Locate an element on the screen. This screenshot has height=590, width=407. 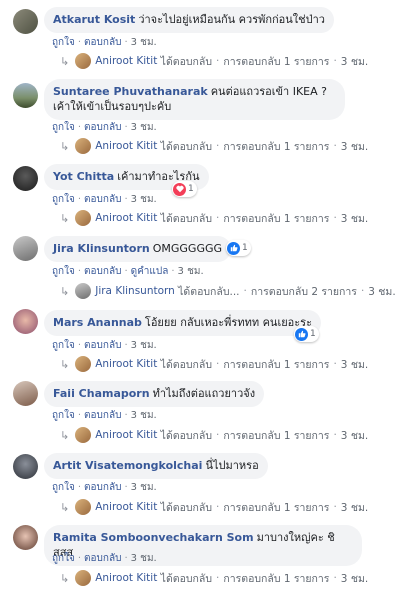
translate-link: ดูคำแปล is located at coordinates (150, 271).